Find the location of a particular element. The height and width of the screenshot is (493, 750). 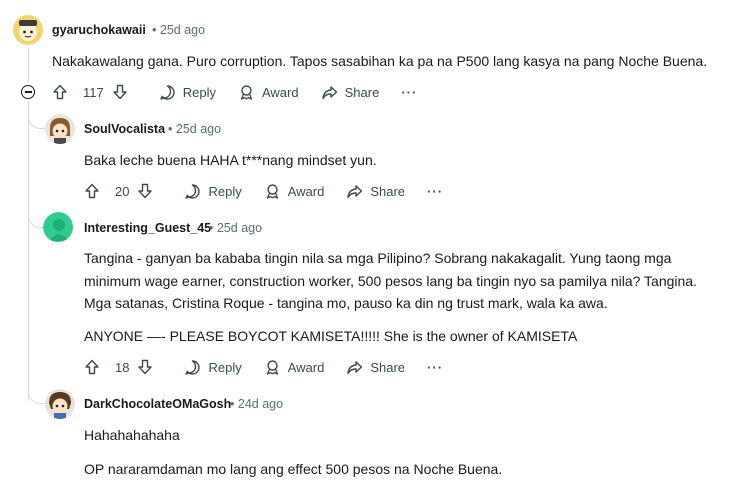

comment-meta: • 24d ago is located at coordinates (256, 404).